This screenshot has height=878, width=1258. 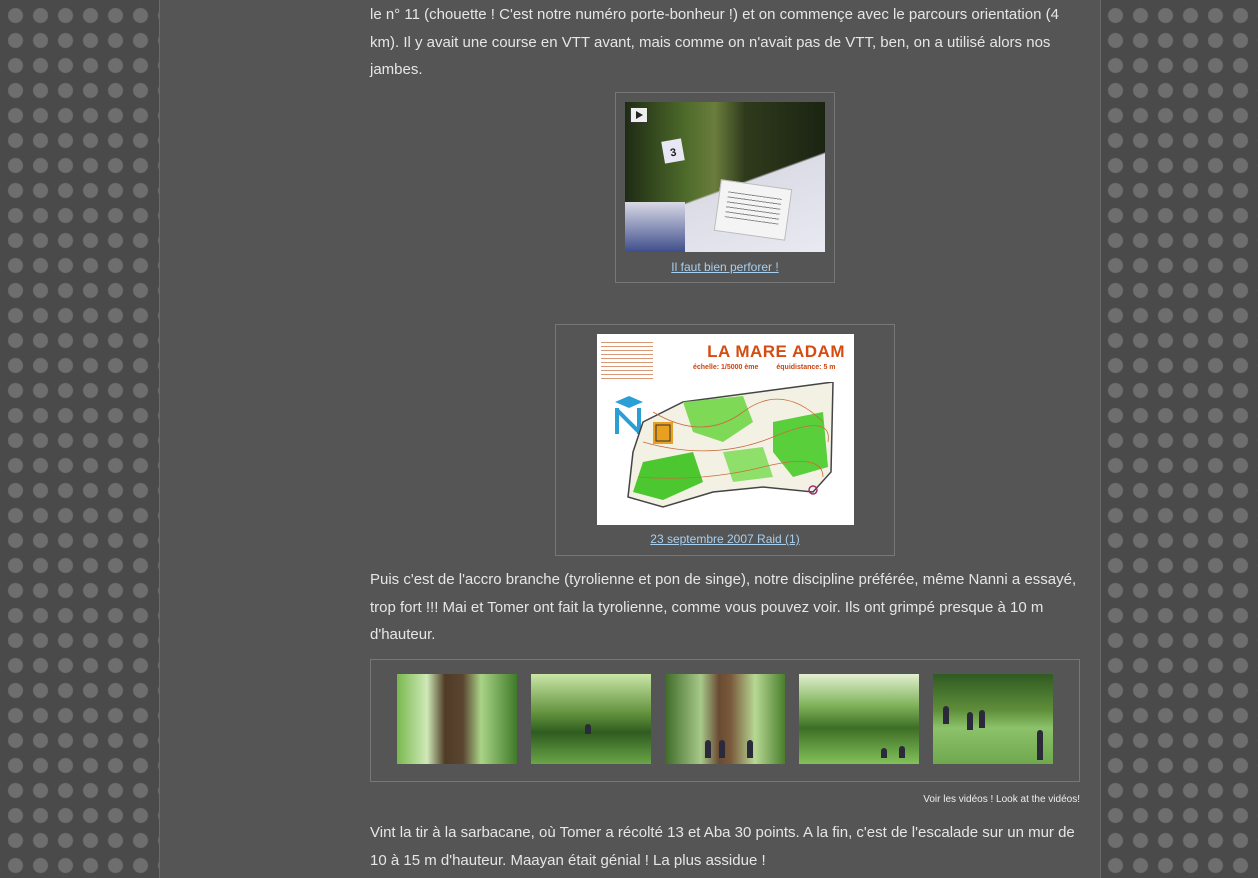 I want to click on map-subtitle: échelle: 1/5000 ème équidistance: 5 m, so click(x=773, y=367).